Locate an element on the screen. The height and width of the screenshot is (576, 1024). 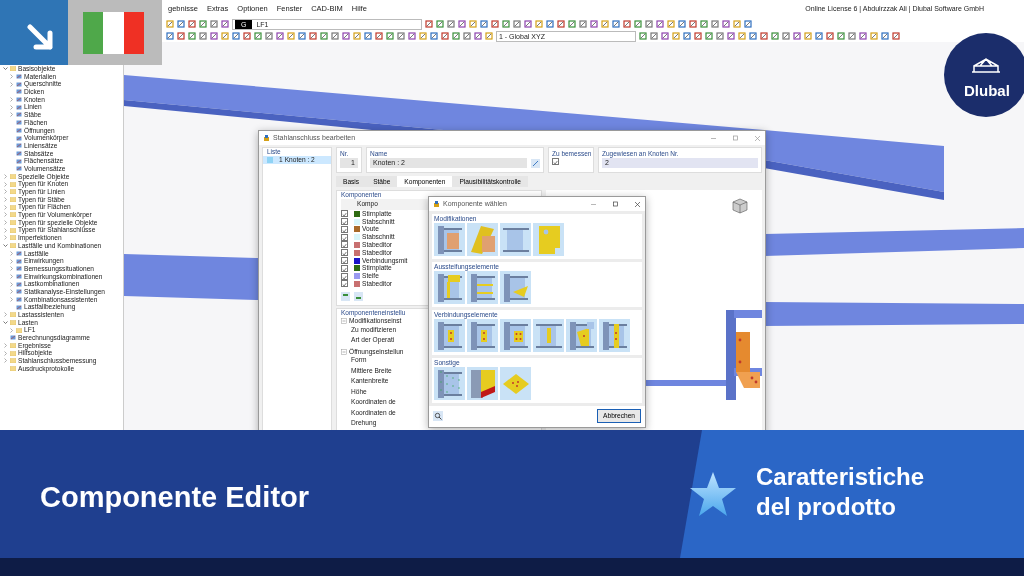
view-cube-icon is located at coordinates (740, 206).